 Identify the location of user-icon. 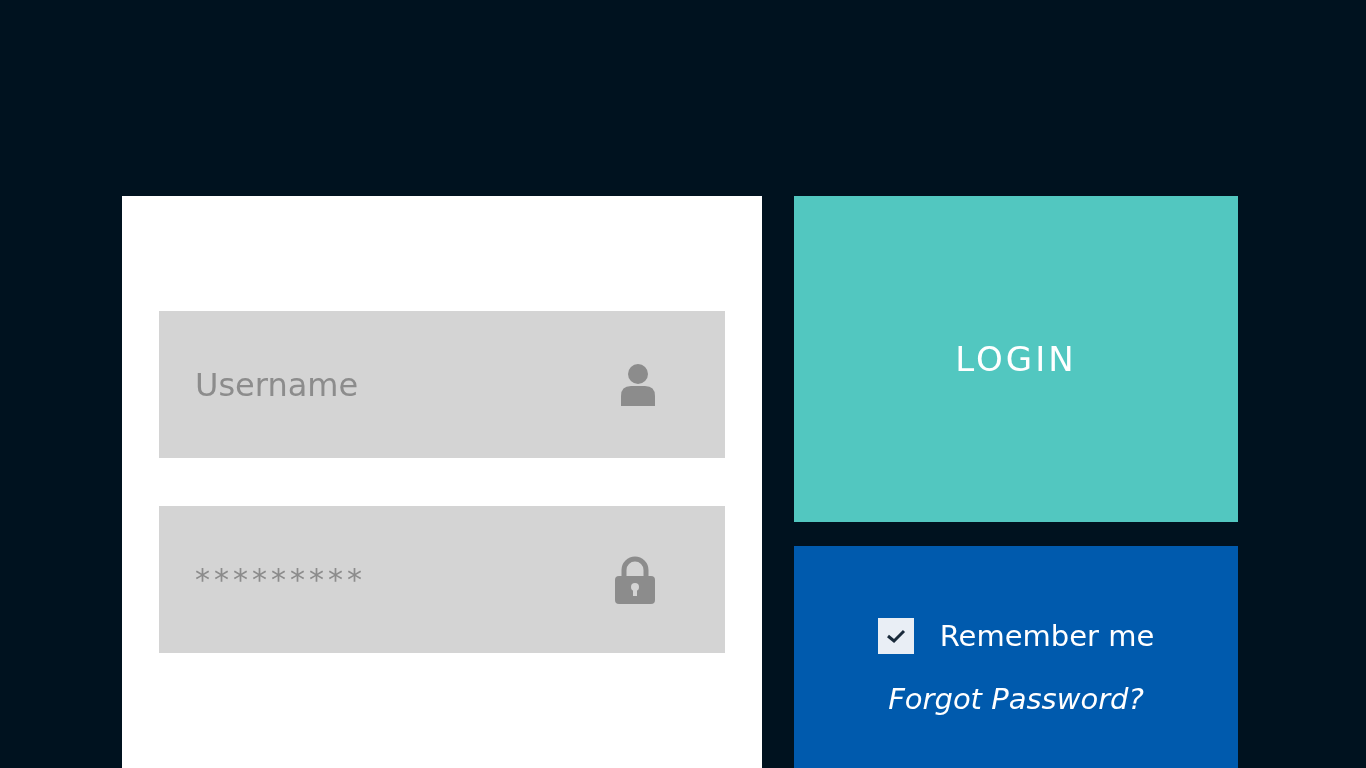
(638, 384).